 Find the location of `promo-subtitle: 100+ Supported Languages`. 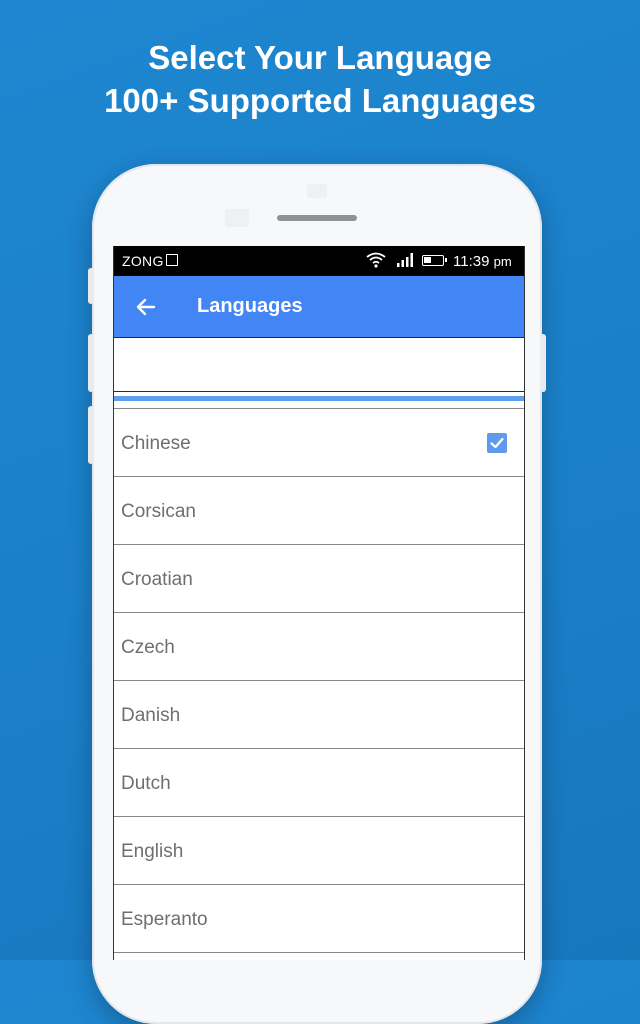

promo-subtitle: 100+ Supported Languages is located at coordinates (320, 100).